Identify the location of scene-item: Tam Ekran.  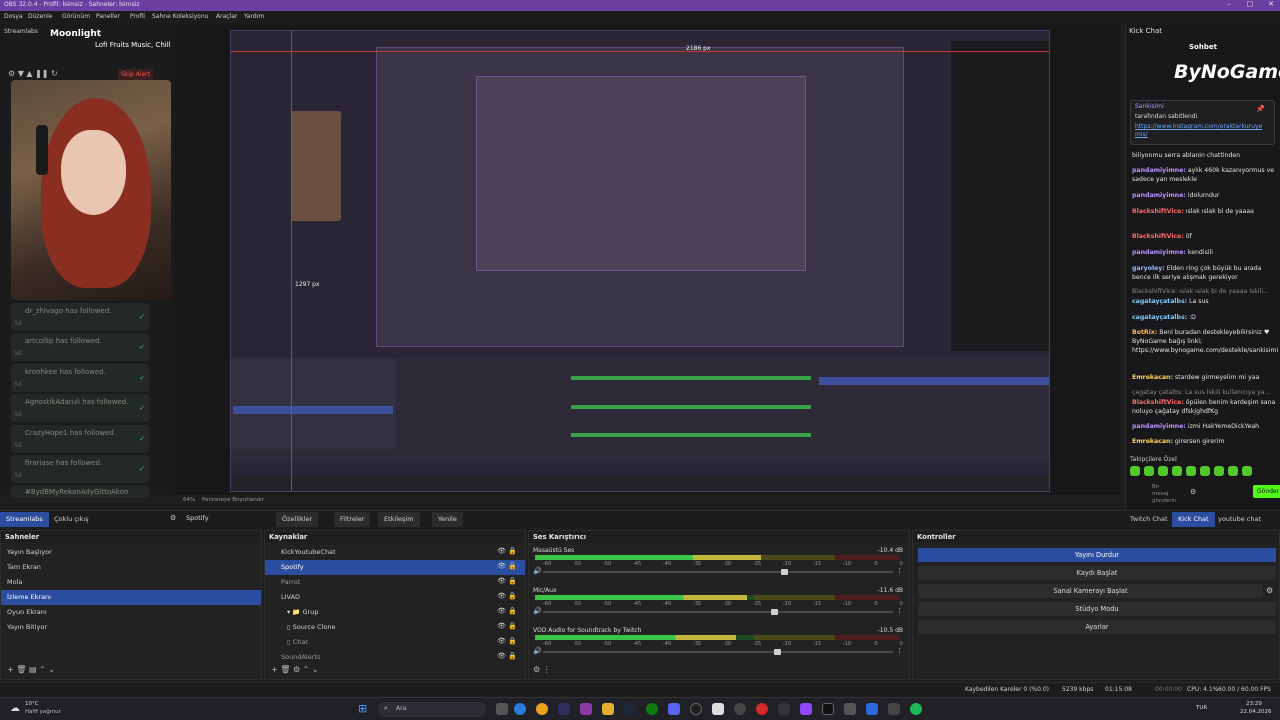
(131, 567).